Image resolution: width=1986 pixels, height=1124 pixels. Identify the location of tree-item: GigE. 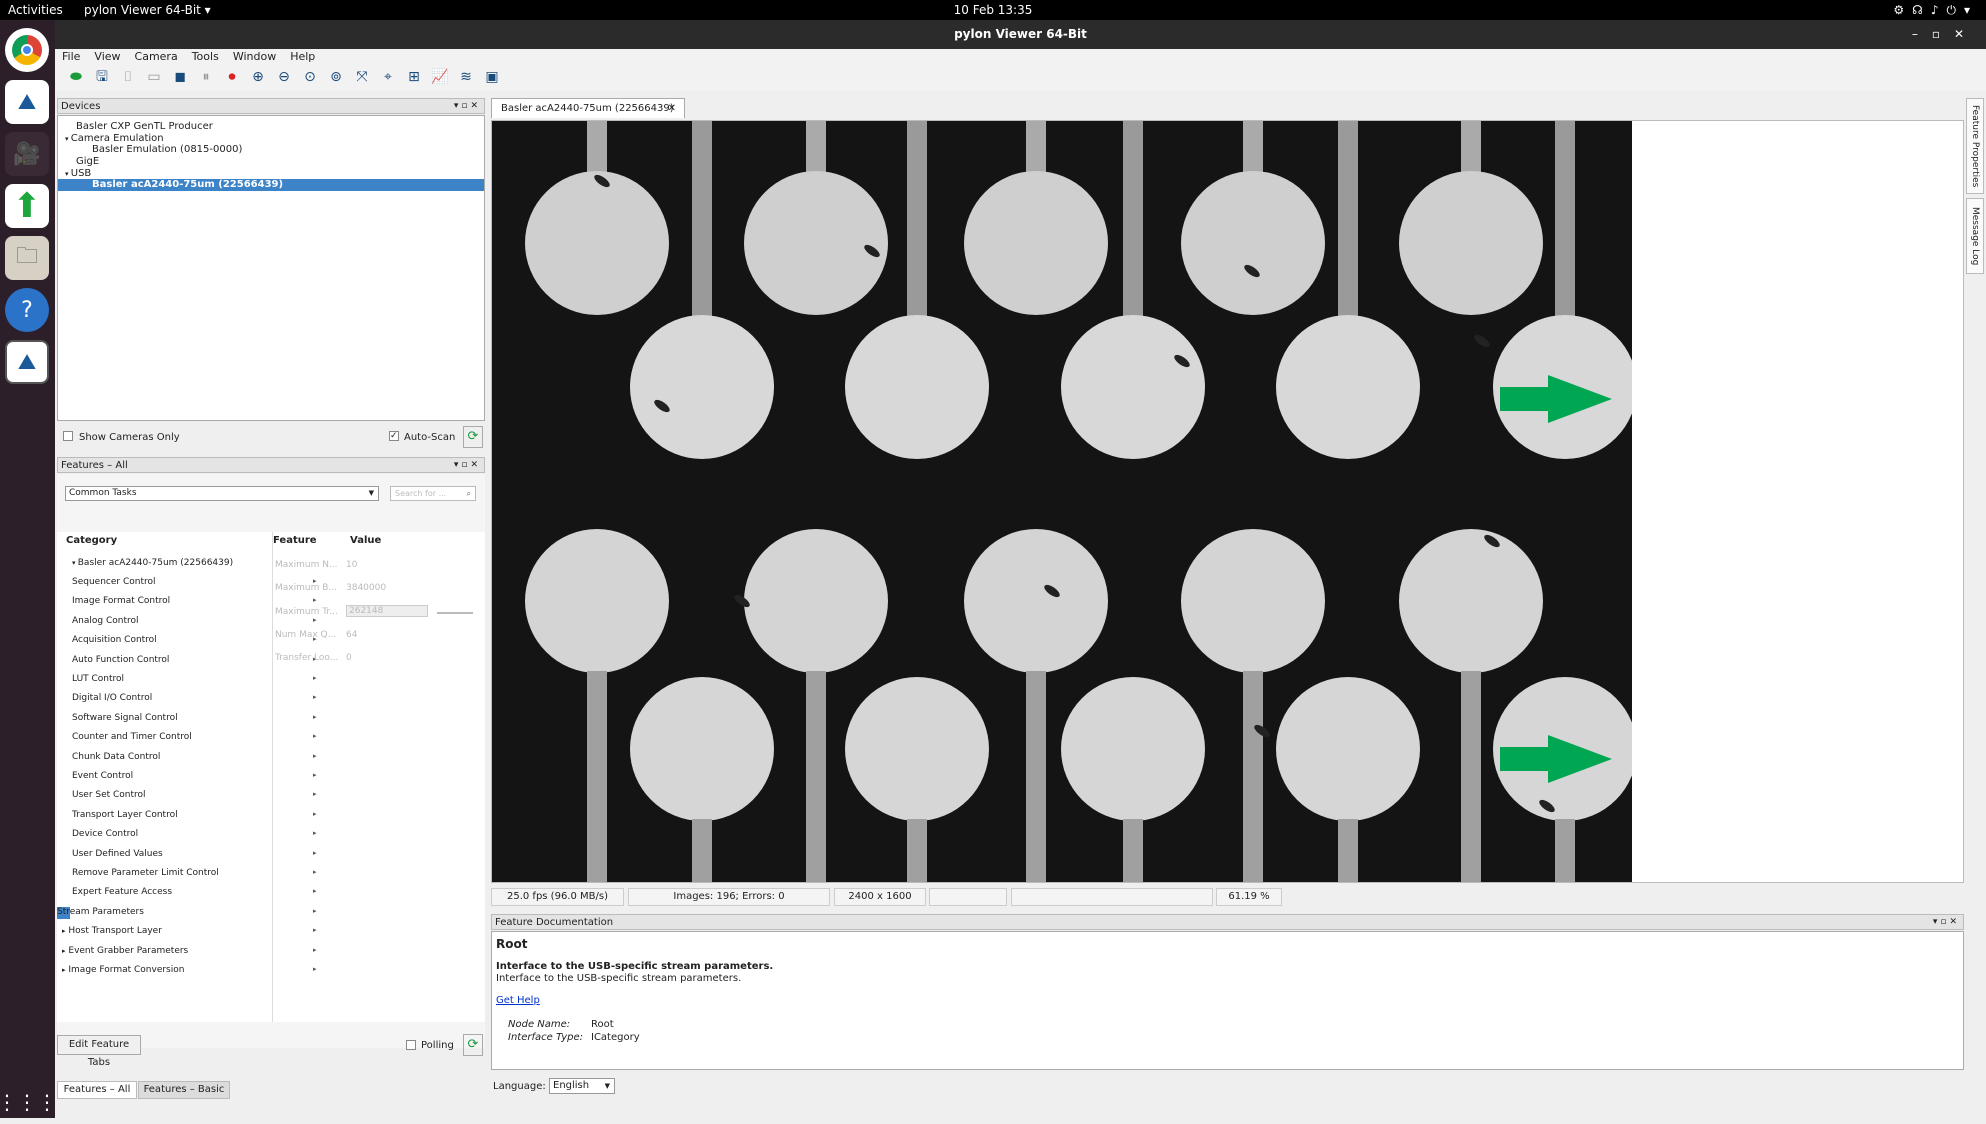
(271, 162).